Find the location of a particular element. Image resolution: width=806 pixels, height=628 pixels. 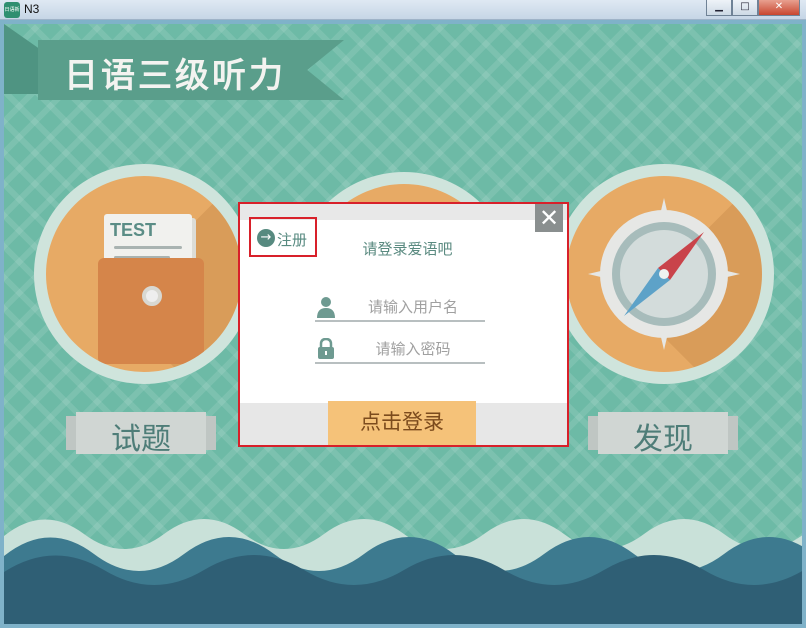

minimize-button: ▁ is located at coordinates (719, 8).